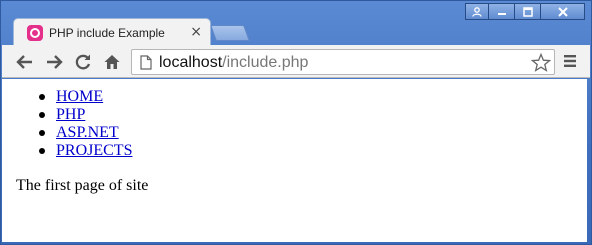 This screenshot has width=592, height=245. I want to click on page-icon, so click(146, 62).